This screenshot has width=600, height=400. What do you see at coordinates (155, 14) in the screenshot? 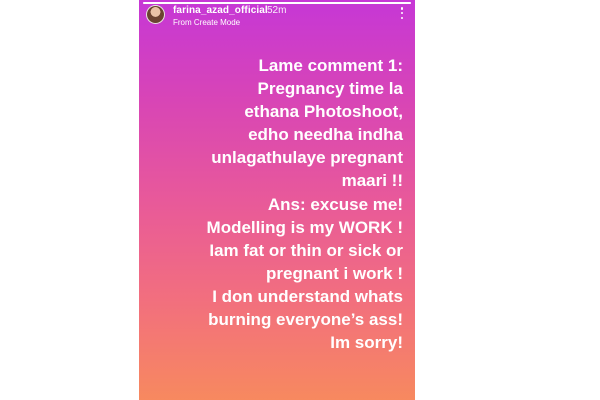
I see `profile-avatar` at bounding box center [155, 14].